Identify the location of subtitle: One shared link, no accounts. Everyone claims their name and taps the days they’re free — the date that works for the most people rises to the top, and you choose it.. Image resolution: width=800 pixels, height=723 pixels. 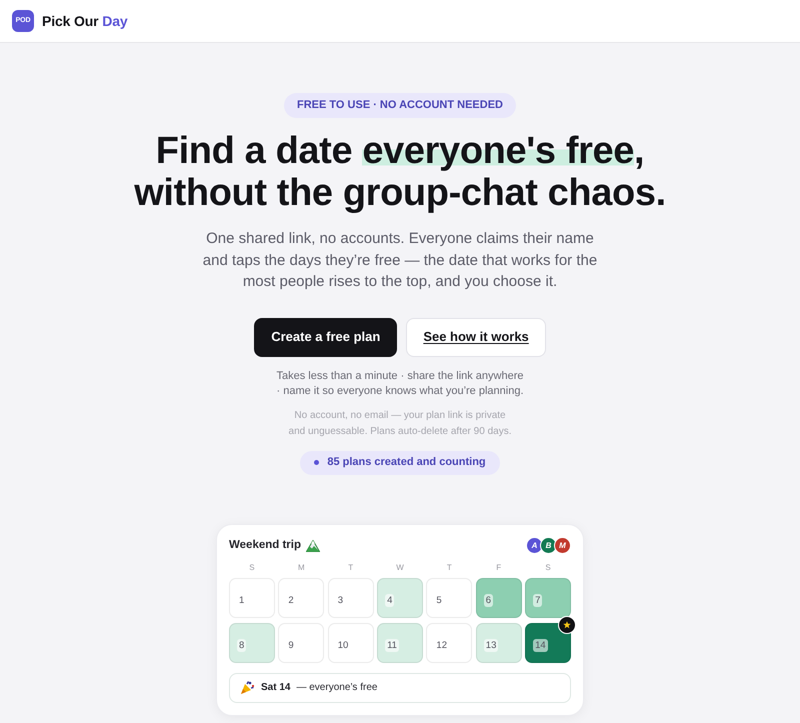
(400, 260).